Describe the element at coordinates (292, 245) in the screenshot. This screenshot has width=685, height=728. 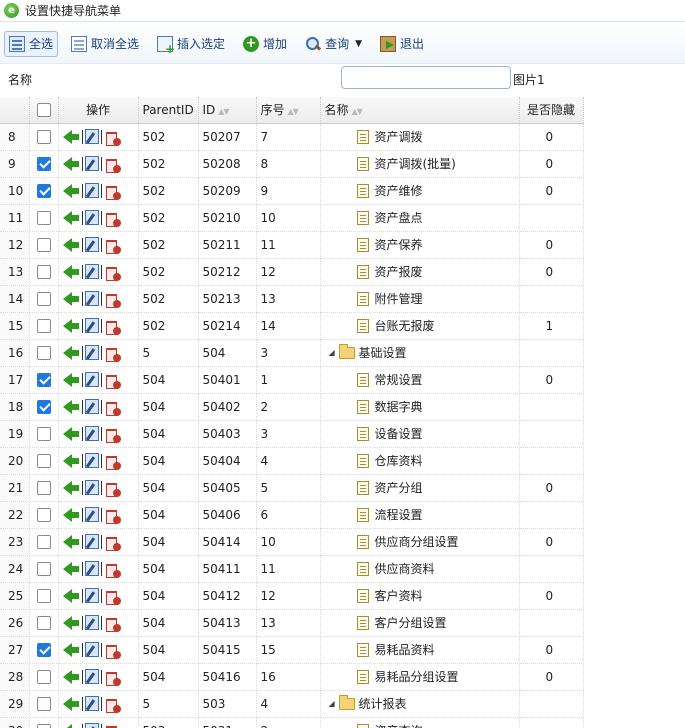
I see `table-row: 12 502 50211 11 资产保养 0` at that location.